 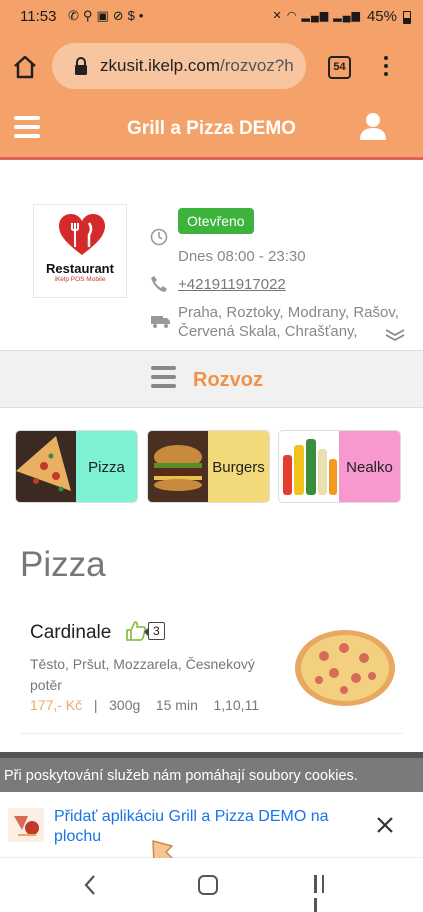 I want to click on status-time: 11:53, so click(x=38, y=16).